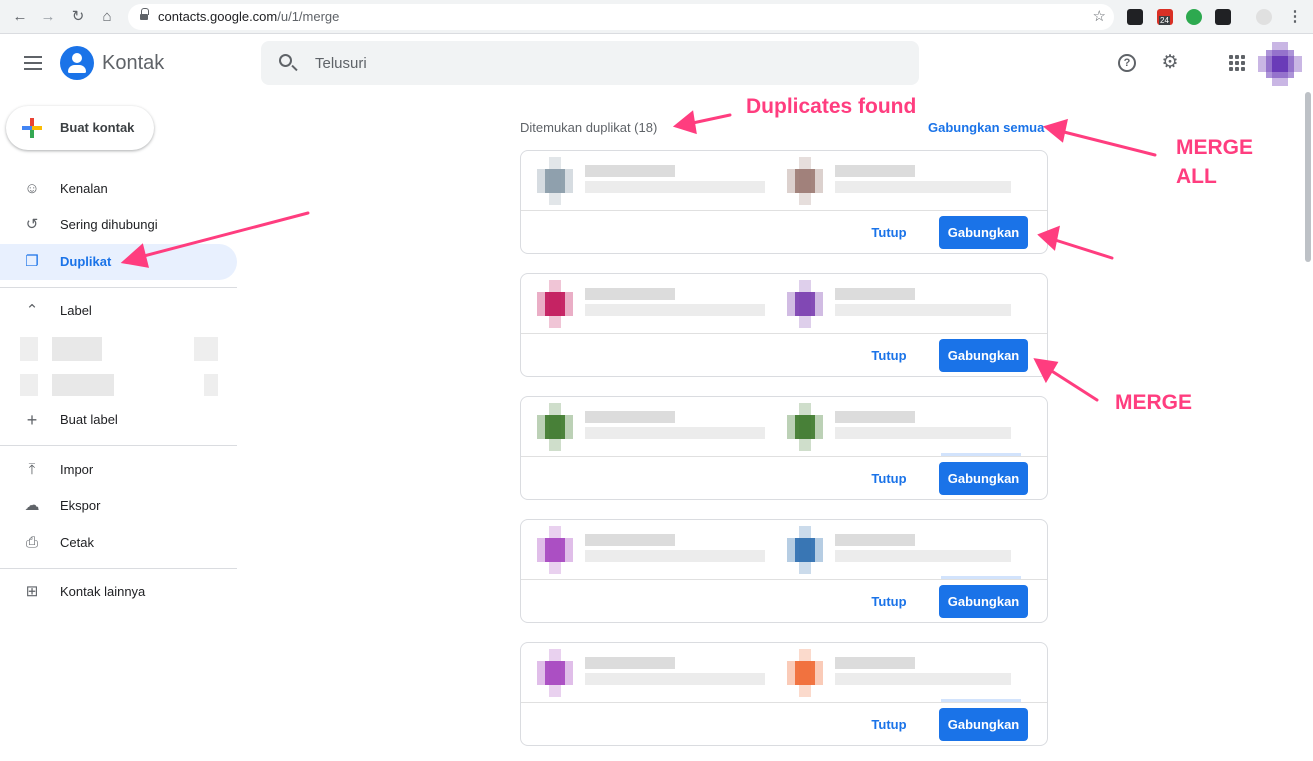  Describe the element at coordinates (1295, 17) in the screenshot. I see `browser-menu-icon: ⋮` at that location.